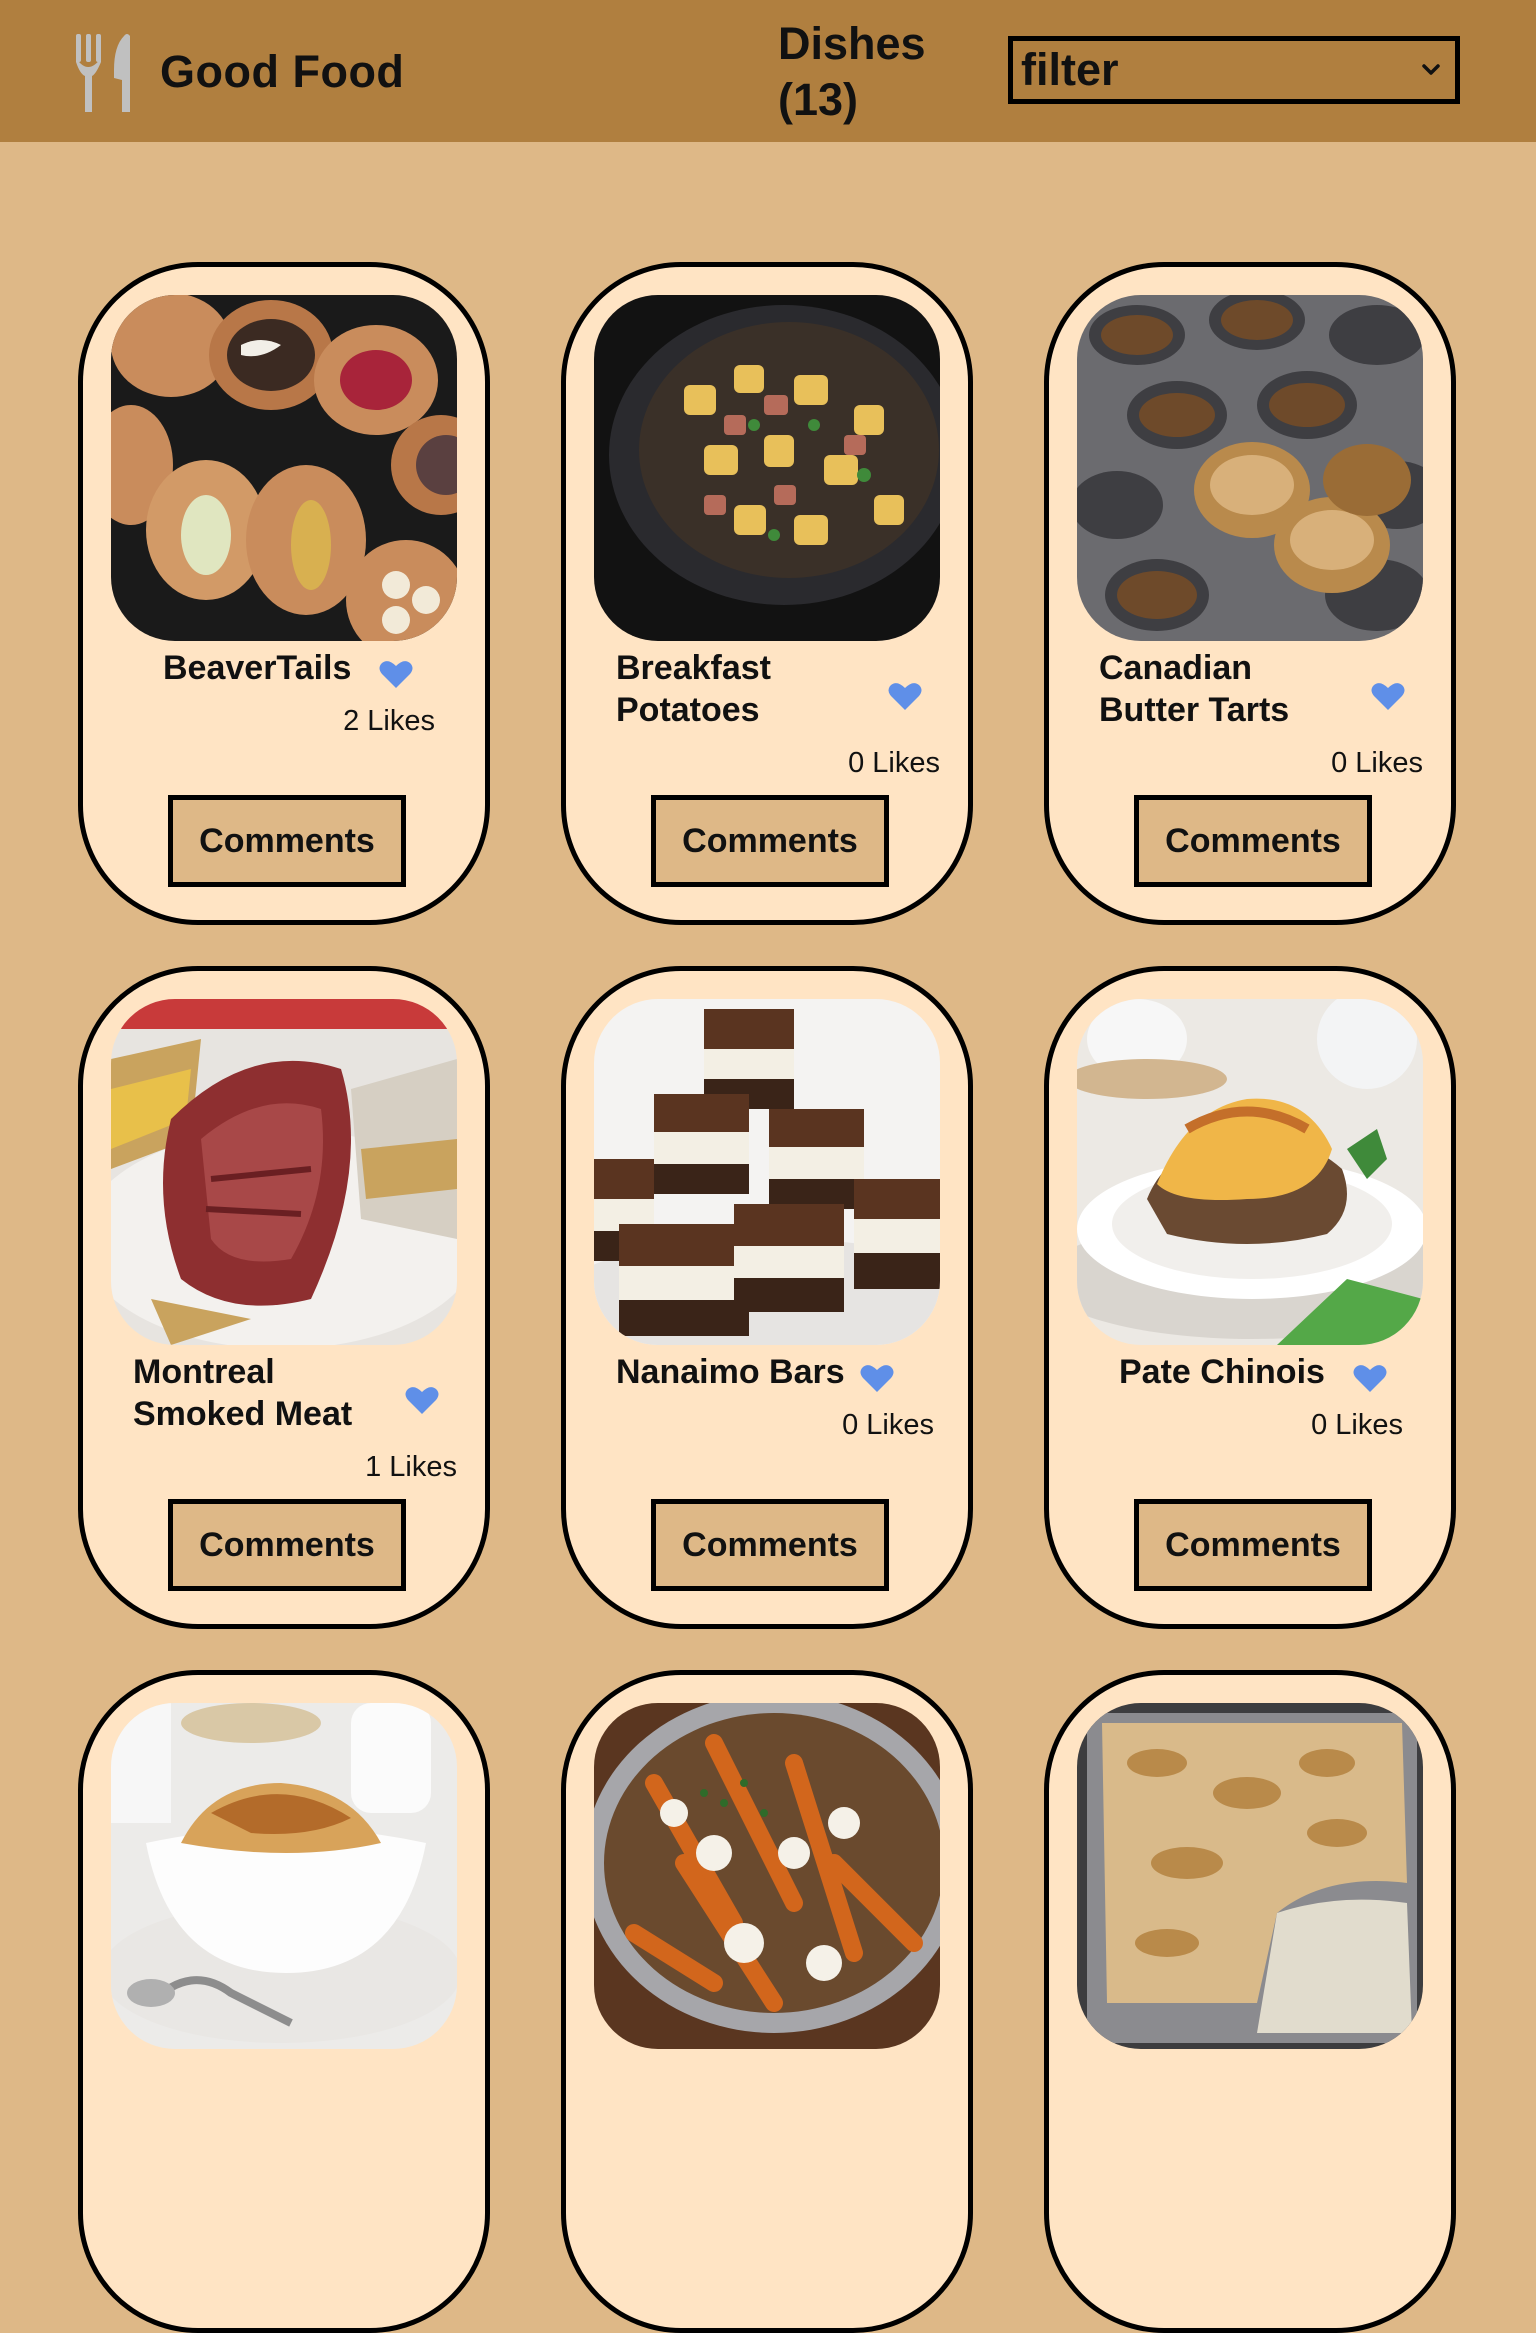 This screenshot has width=1536, height=2333. I want to click on dish-card: Nanaimo Bars 0 Likes Comments, so click(767, 1297).